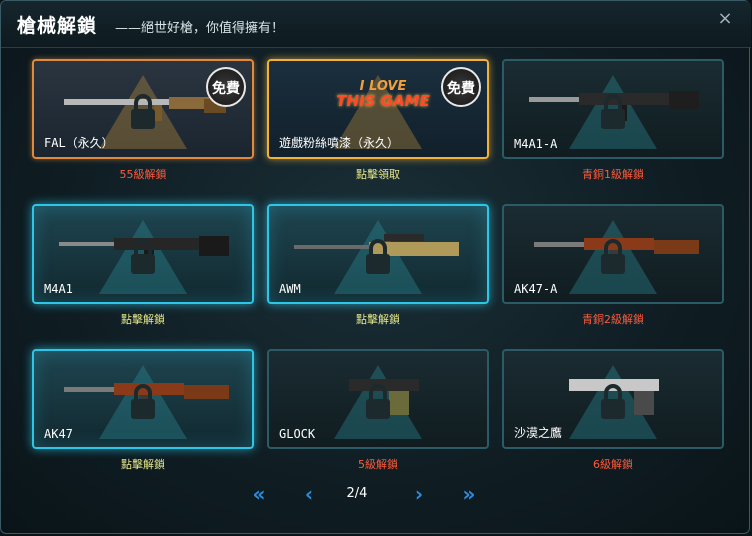 The width and height of the screenshot is (752, 536). What do you see at coordinates (309, 494) in the screenshot?
I see `prev-page-icon: ‹` at bounding box center [309, 494].